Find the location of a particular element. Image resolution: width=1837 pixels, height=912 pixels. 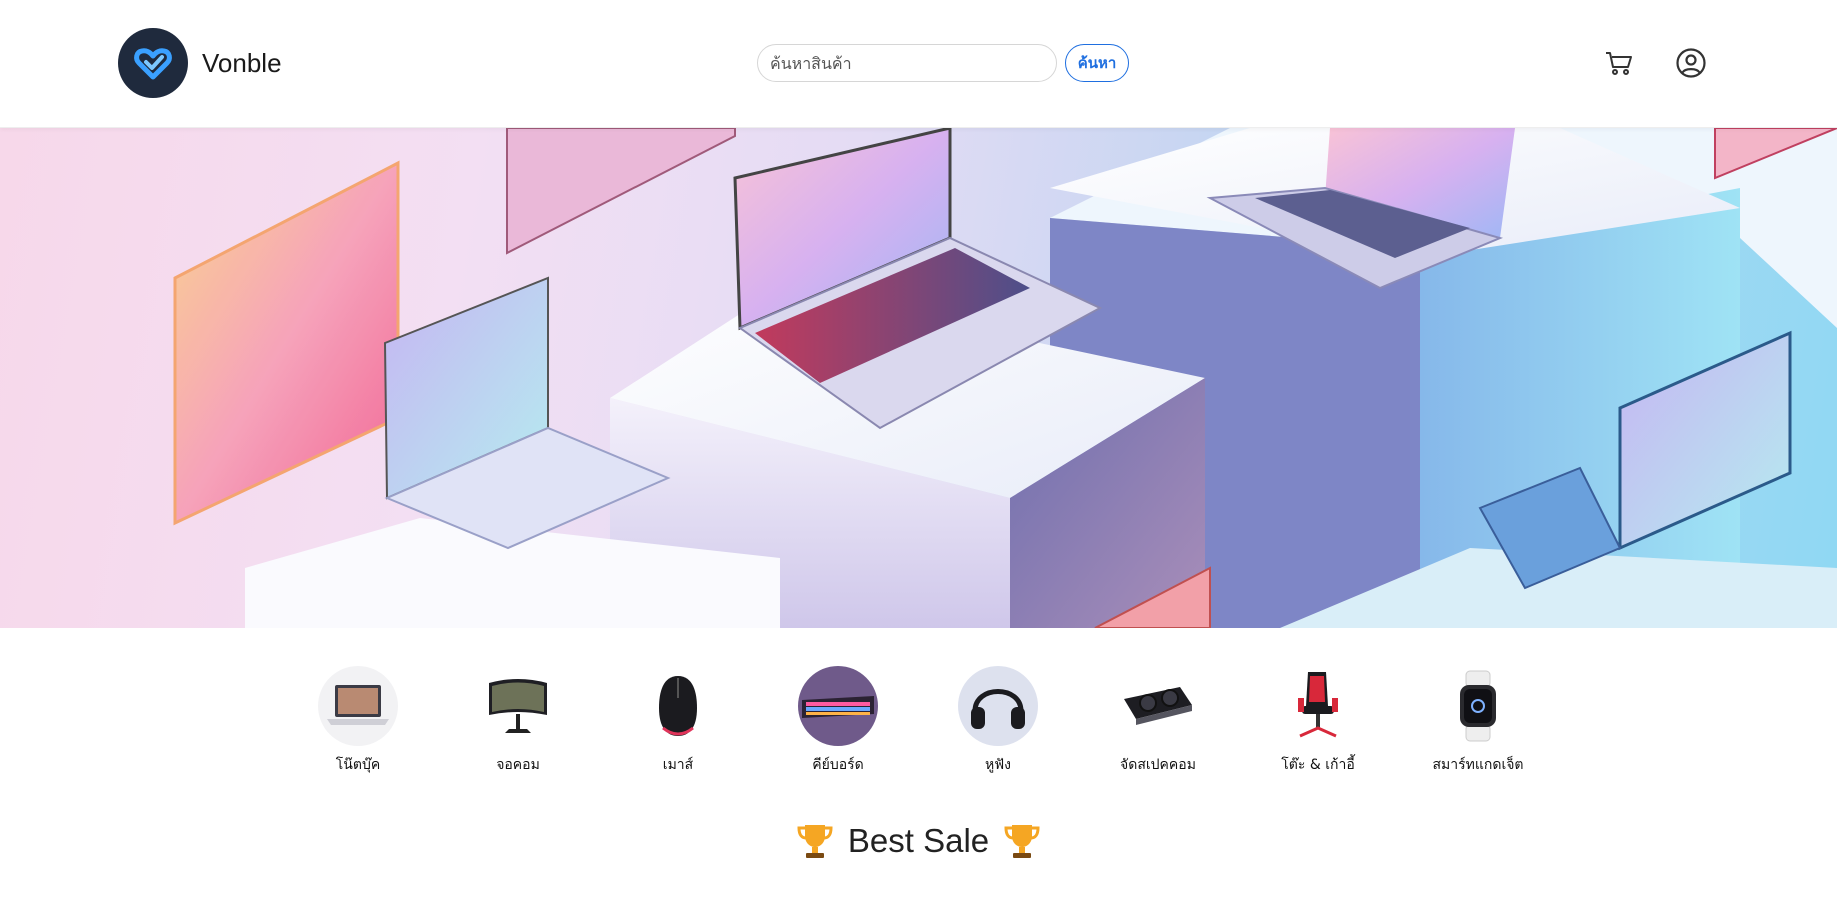

cart-icon is located at coordinates (1619, 63).